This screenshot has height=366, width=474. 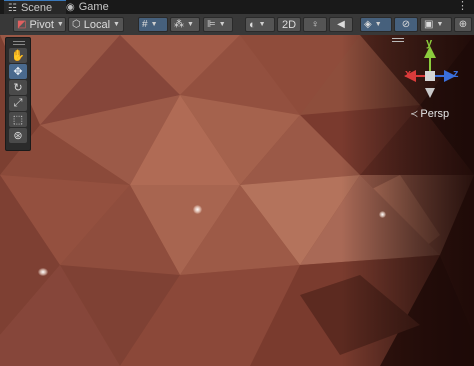 What do you see at coordinates (22, 24) in the screenshot?
I see `pivot-icon: ◩` at bounding box center [22, 24].